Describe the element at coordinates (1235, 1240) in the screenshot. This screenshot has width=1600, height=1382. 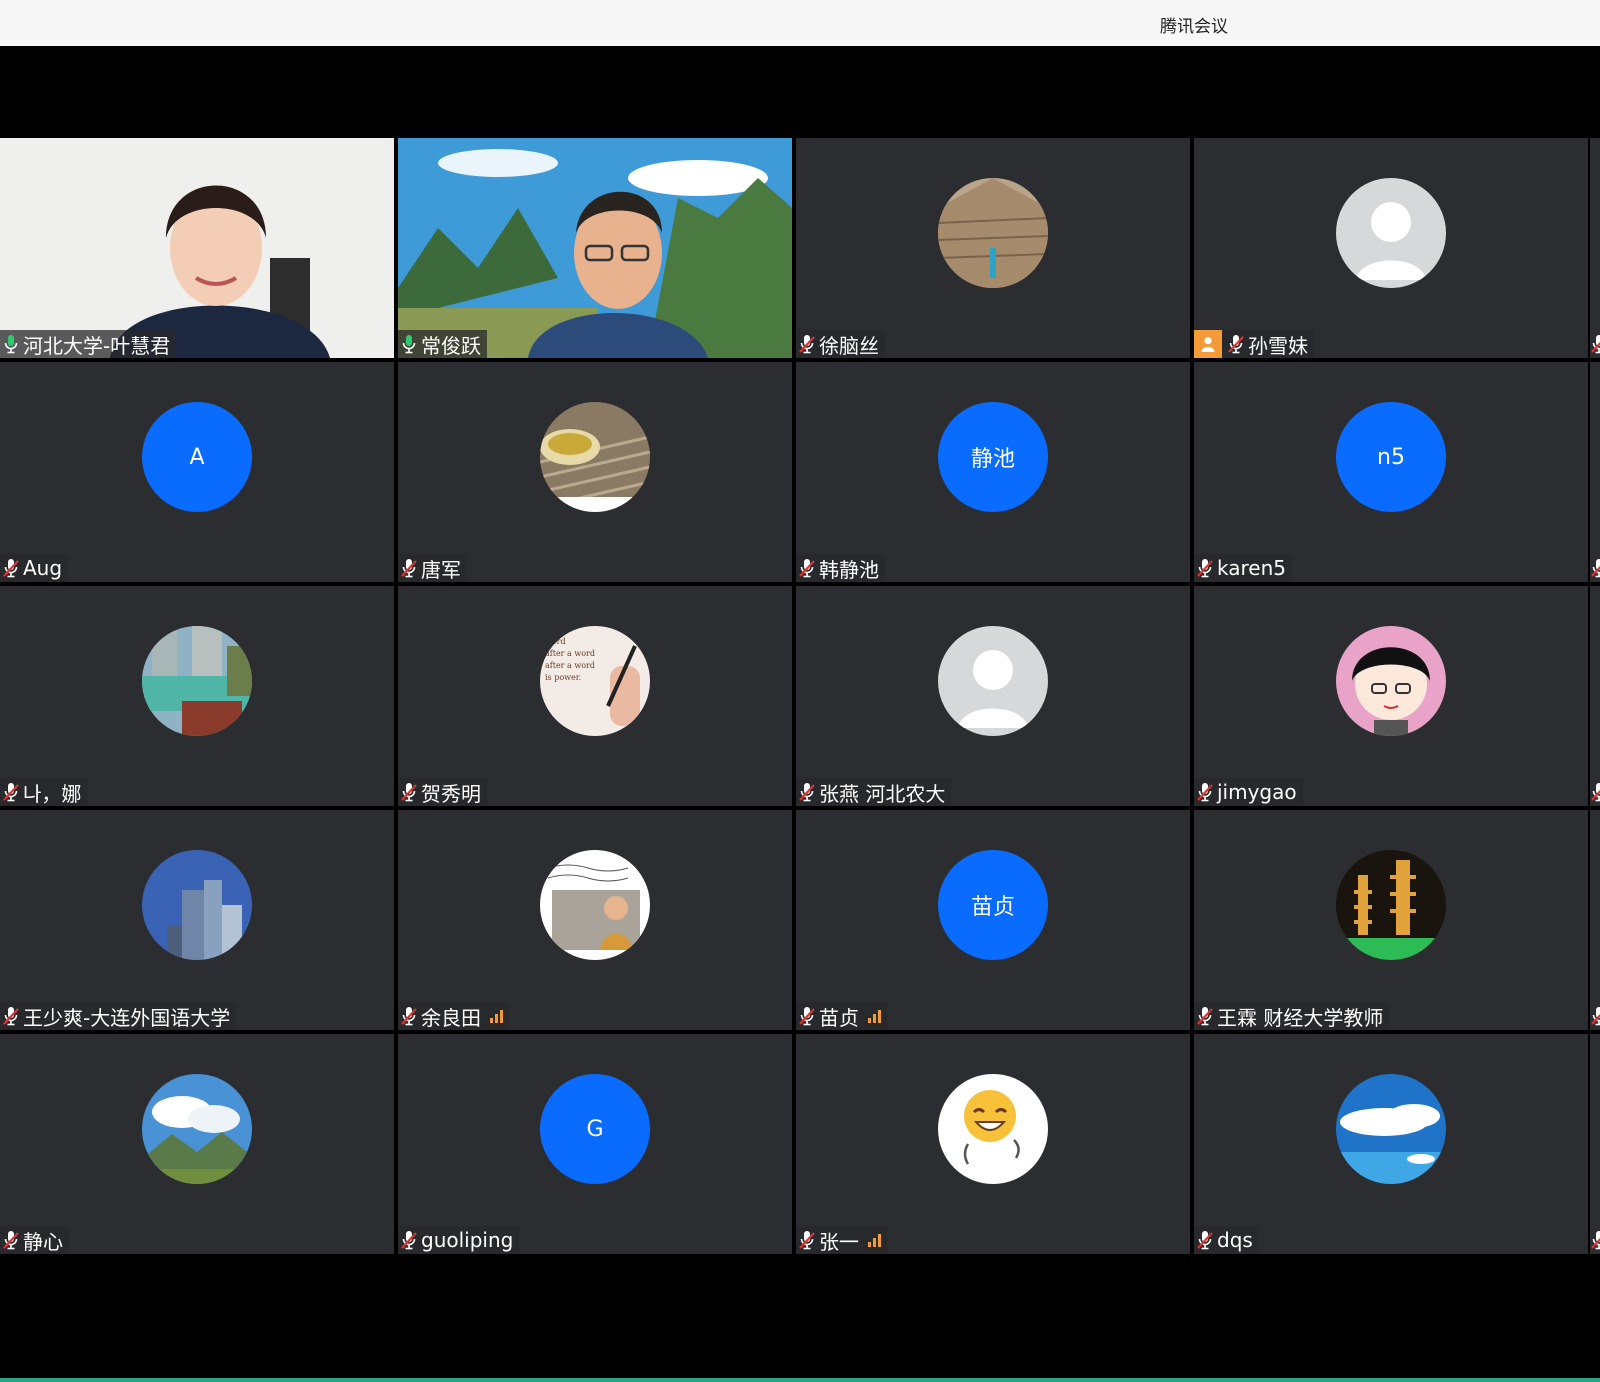
I see `participant-name: dqs` at that location.